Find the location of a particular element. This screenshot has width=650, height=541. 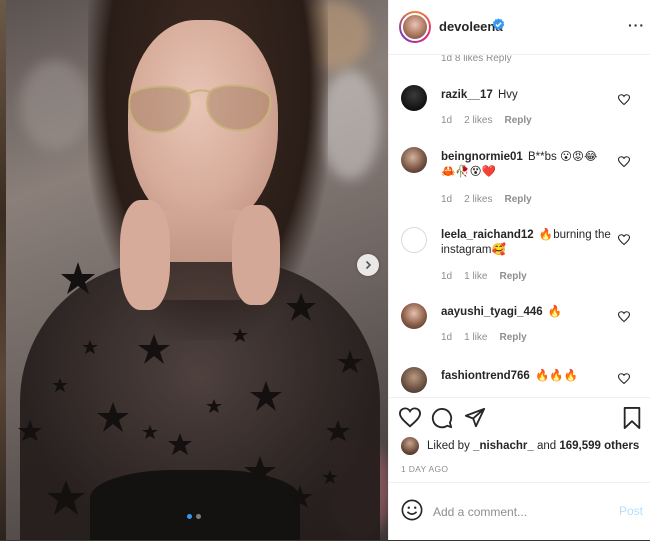

chevron-right-icon is located at coordinates (368, 265).